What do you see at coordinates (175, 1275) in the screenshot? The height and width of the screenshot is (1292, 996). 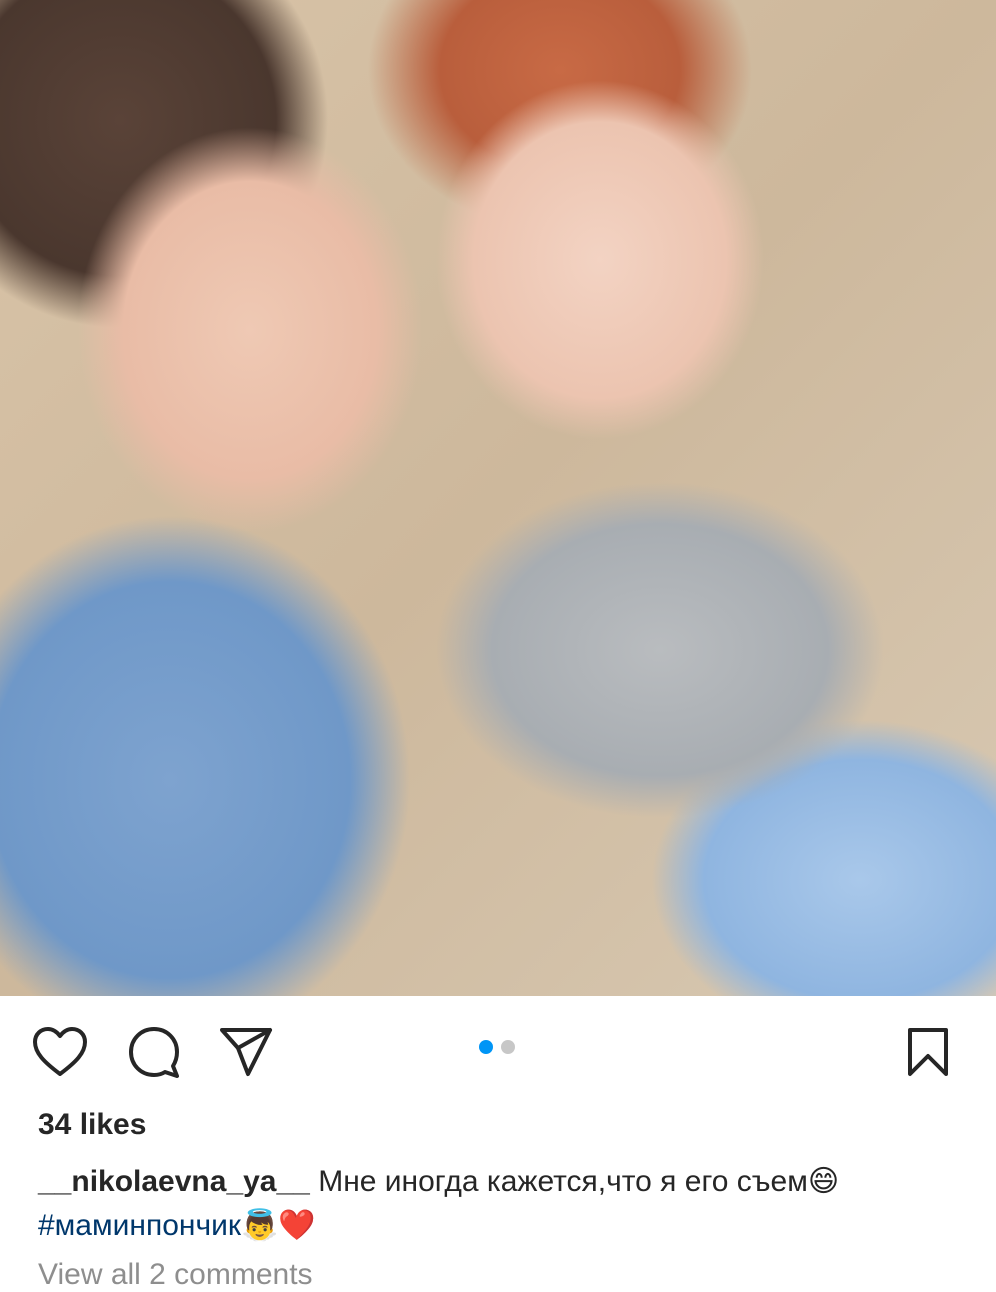 I see `view-all-comments-link: View all 2 comments` at bounding box center [175, 1275].